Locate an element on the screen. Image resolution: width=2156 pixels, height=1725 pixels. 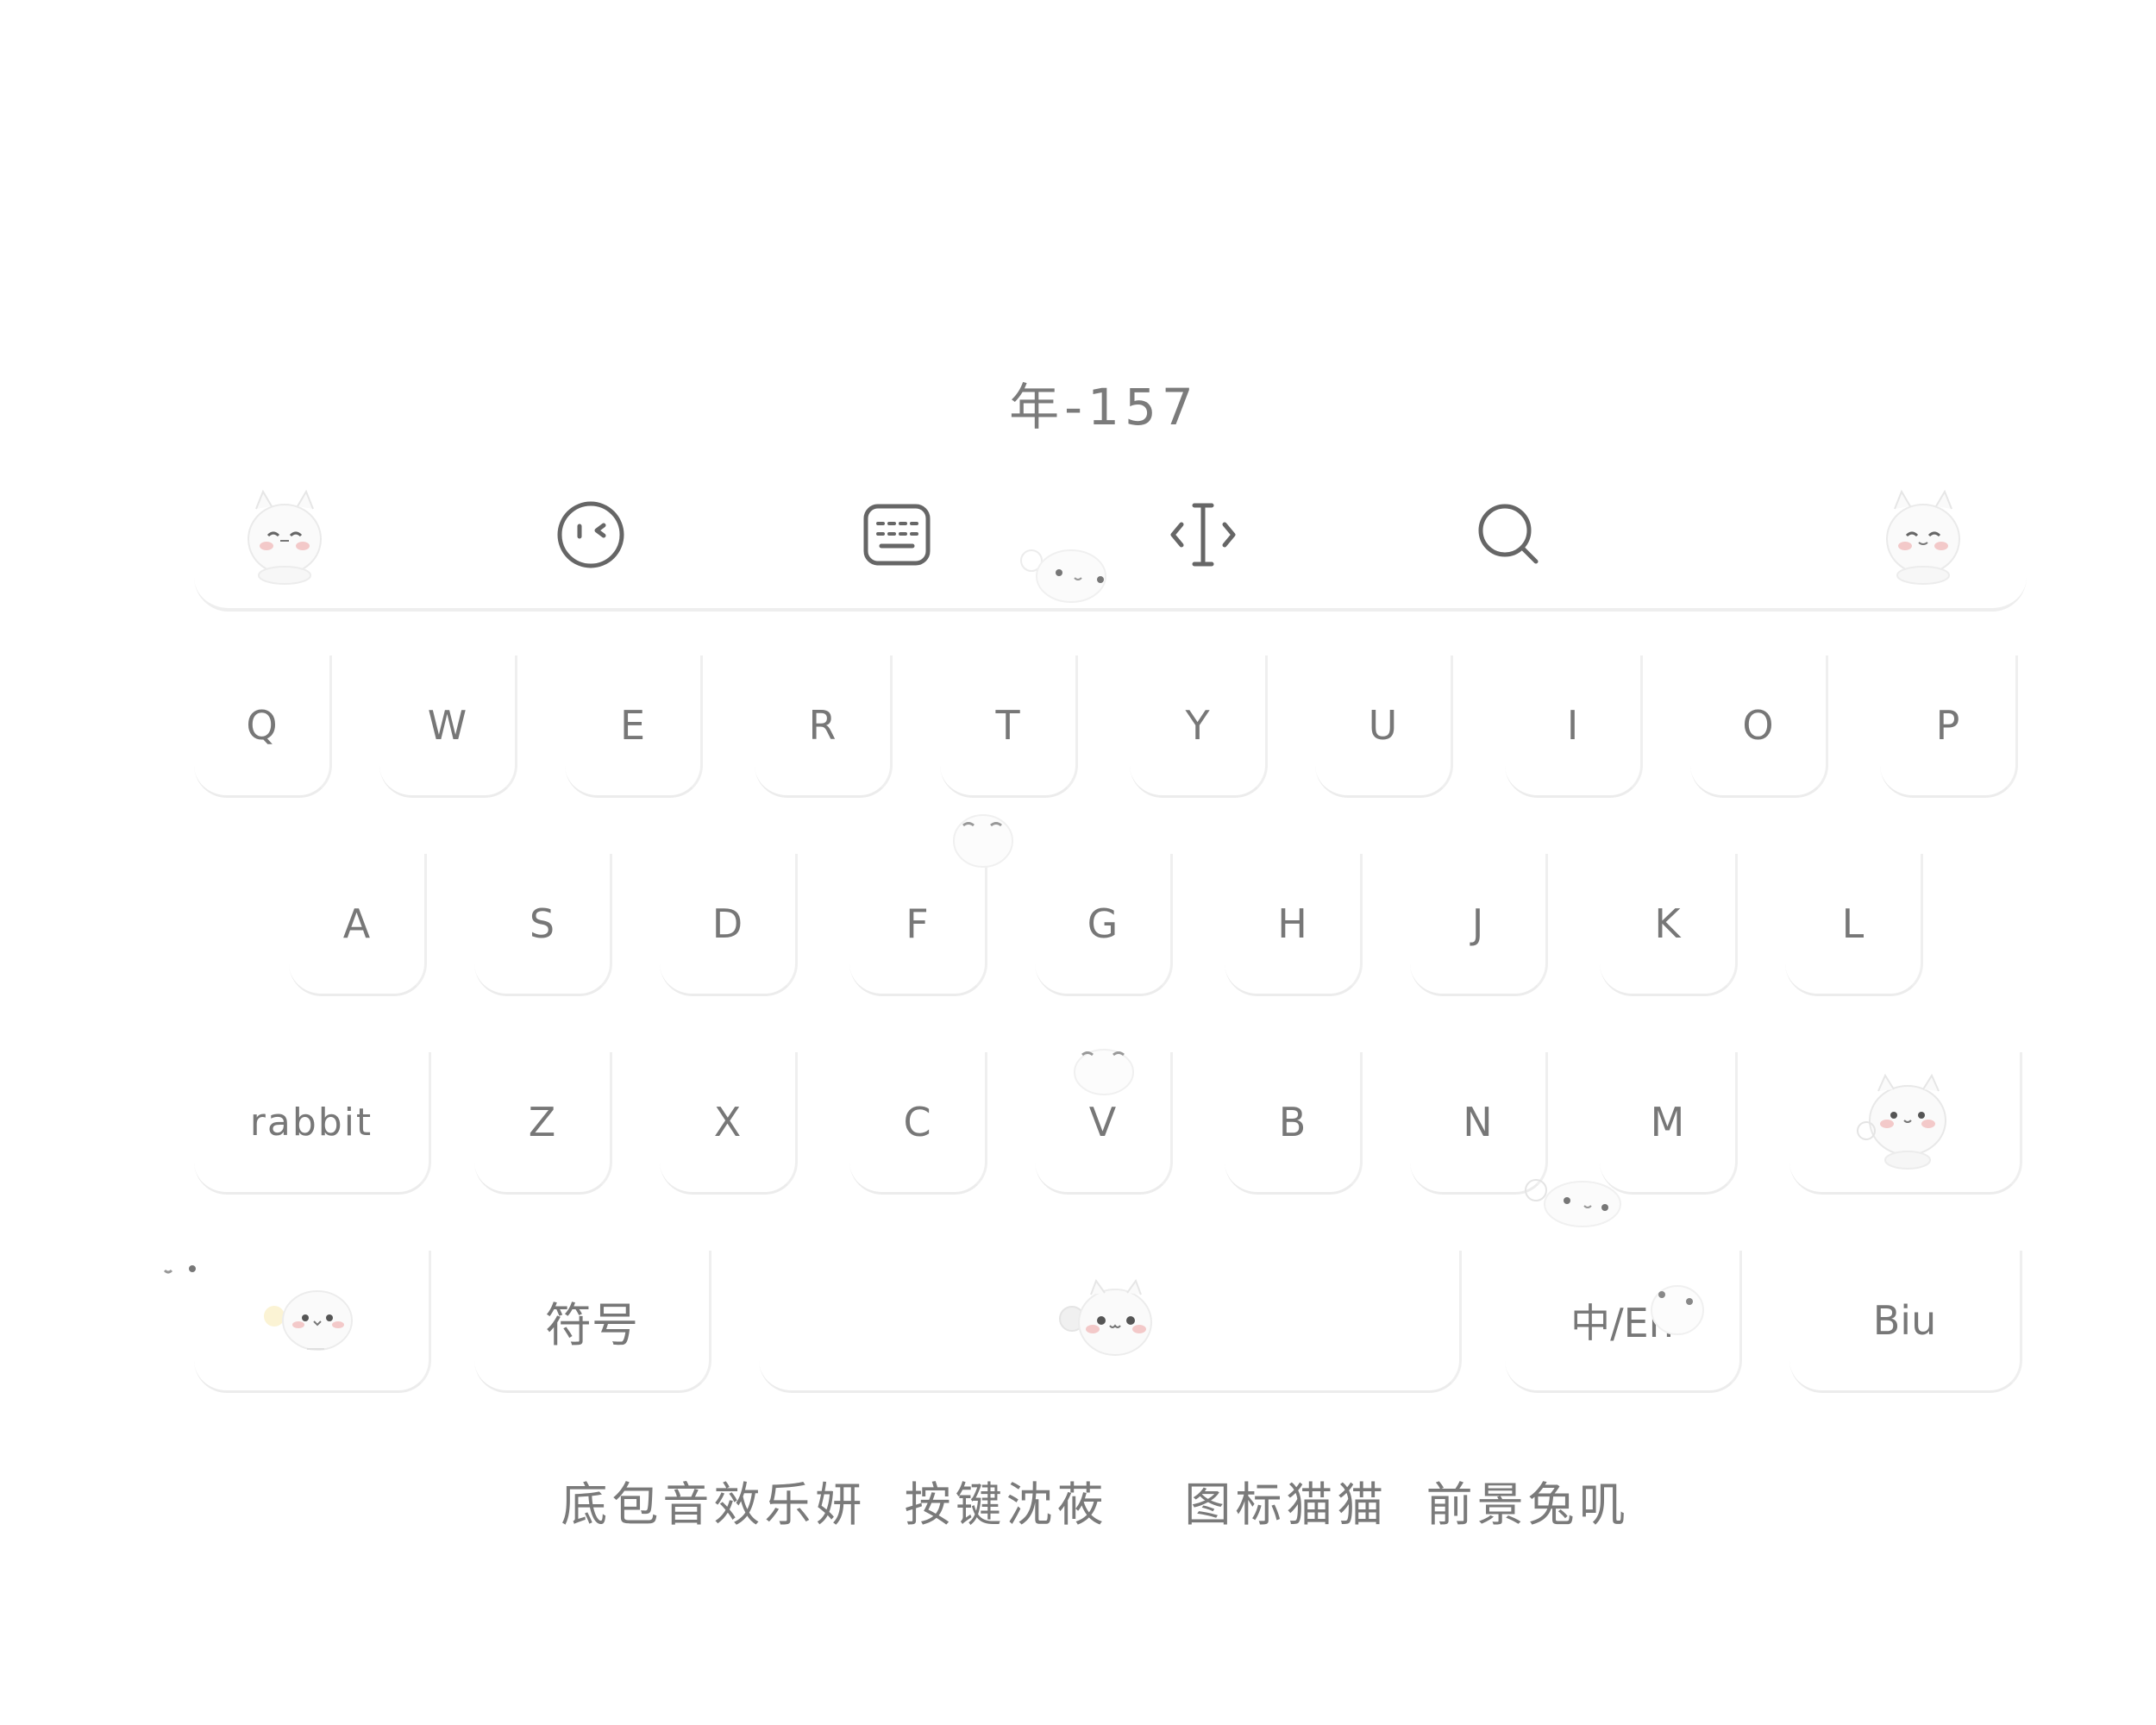
key-a: A is located at coordinates (358, 925).